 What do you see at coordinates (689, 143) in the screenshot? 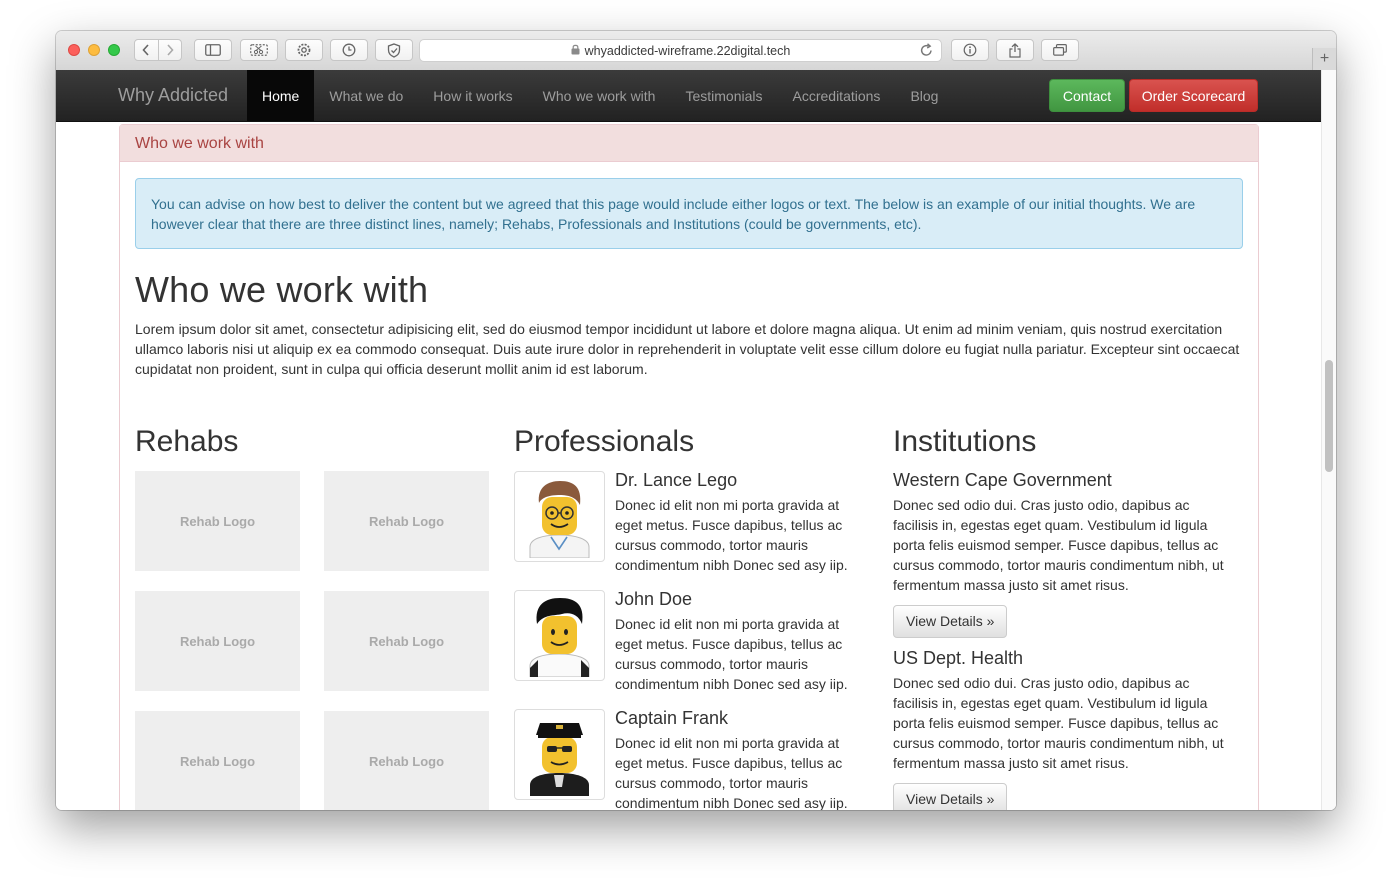
I see `panel-heading: Who we work with` at bounding box center [689, 143].